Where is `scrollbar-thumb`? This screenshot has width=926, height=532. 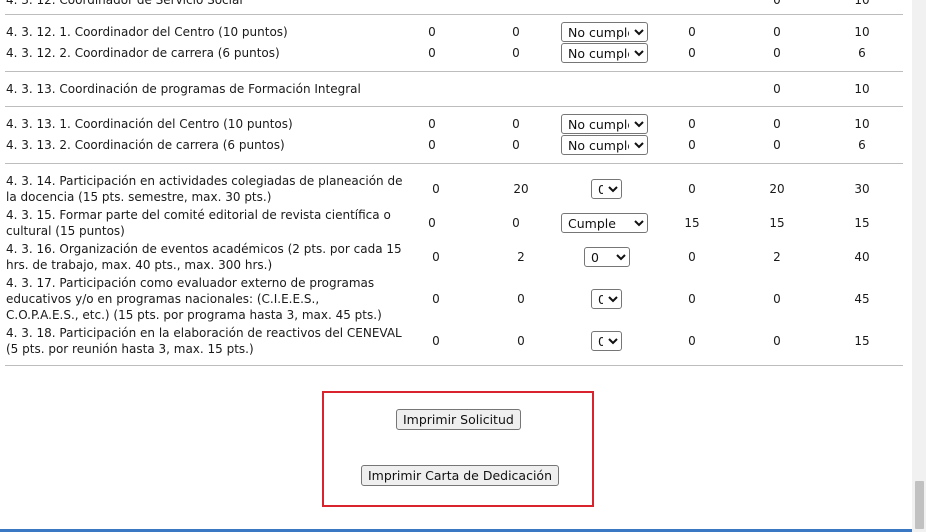
scrollbar-thumb is located at coordinates (919, 505).